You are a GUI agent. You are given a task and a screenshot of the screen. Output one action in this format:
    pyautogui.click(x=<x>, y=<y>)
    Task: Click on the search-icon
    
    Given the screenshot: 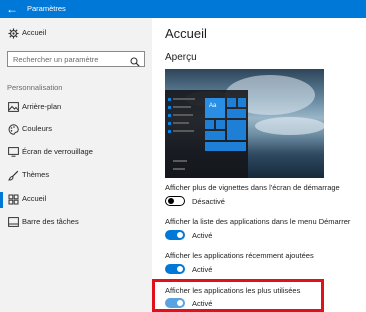 What is the action you would take?
    pyautogui.click(x=135, y=60)
    